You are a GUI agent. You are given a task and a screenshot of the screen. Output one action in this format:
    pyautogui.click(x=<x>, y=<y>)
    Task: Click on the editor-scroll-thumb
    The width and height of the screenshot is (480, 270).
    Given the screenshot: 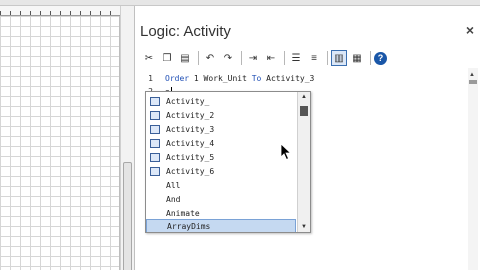 What is the action you would take?
    pyautogui.click(x=473, y=82)
    